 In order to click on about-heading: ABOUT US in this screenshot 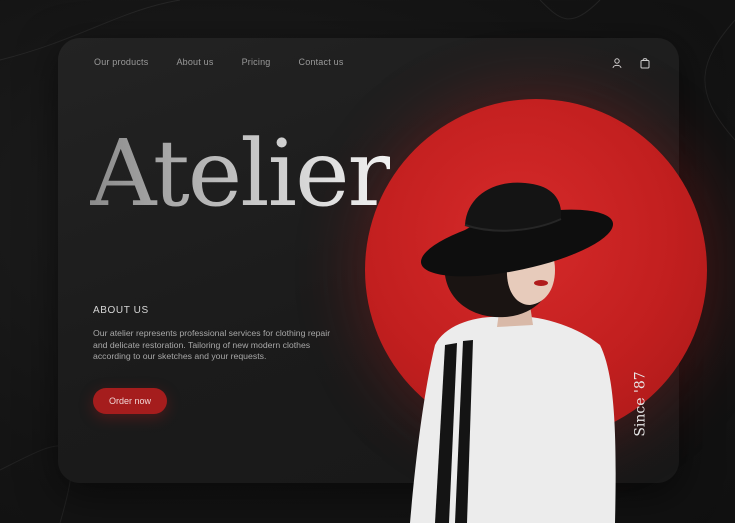, I will do `click(121, 310)`.